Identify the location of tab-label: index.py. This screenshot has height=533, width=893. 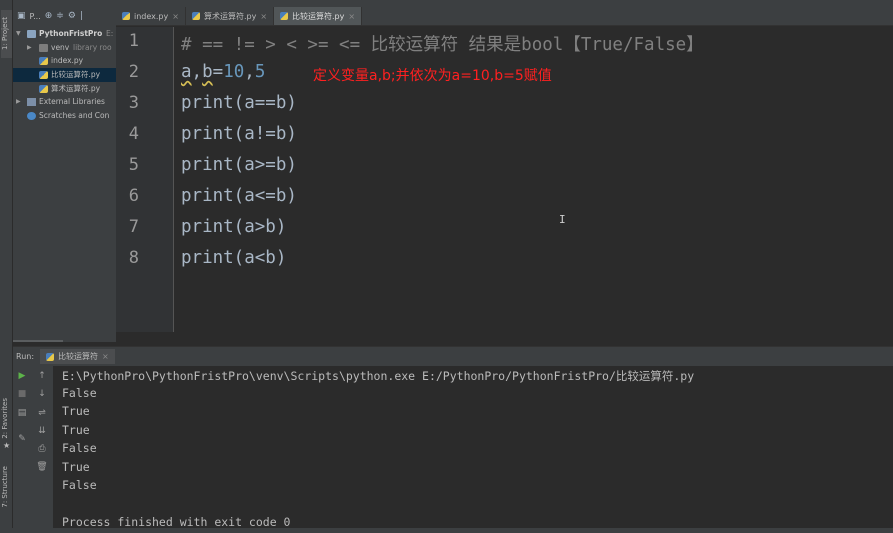
(151, 16).